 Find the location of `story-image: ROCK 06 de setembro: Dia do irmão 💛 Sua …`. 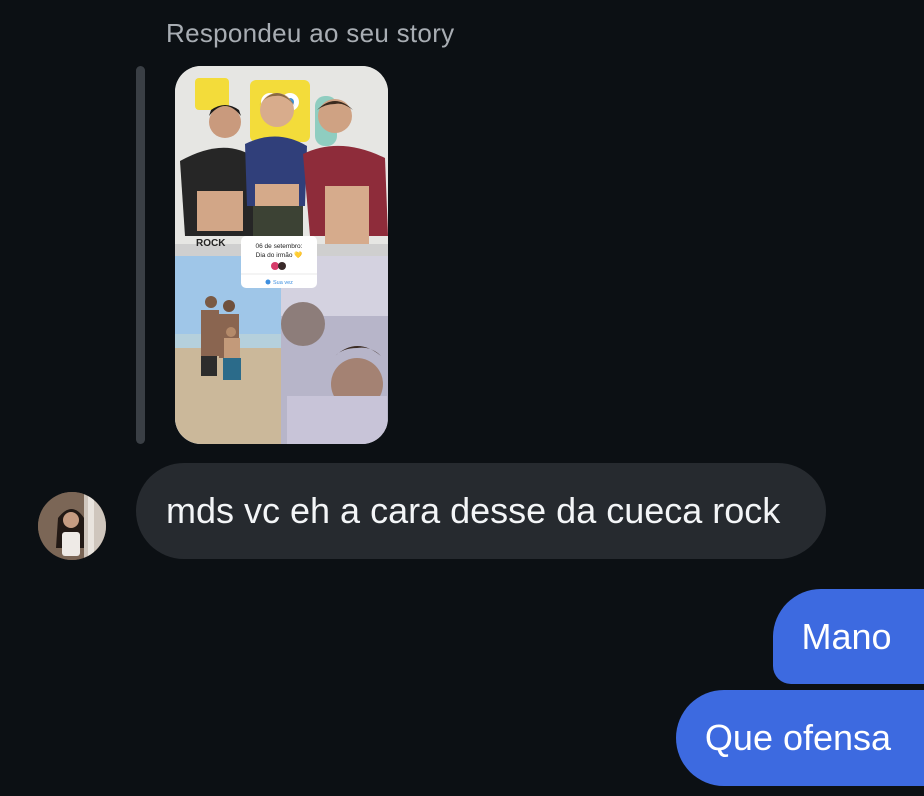

story-image: ROCK 06 de setembro: Dia do irmão 💛 Sua … is located at coordinates (281, 255).